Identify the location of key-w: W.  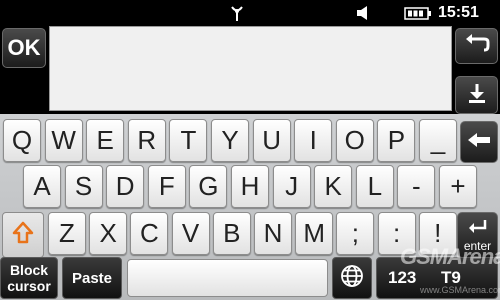
(63, 140).